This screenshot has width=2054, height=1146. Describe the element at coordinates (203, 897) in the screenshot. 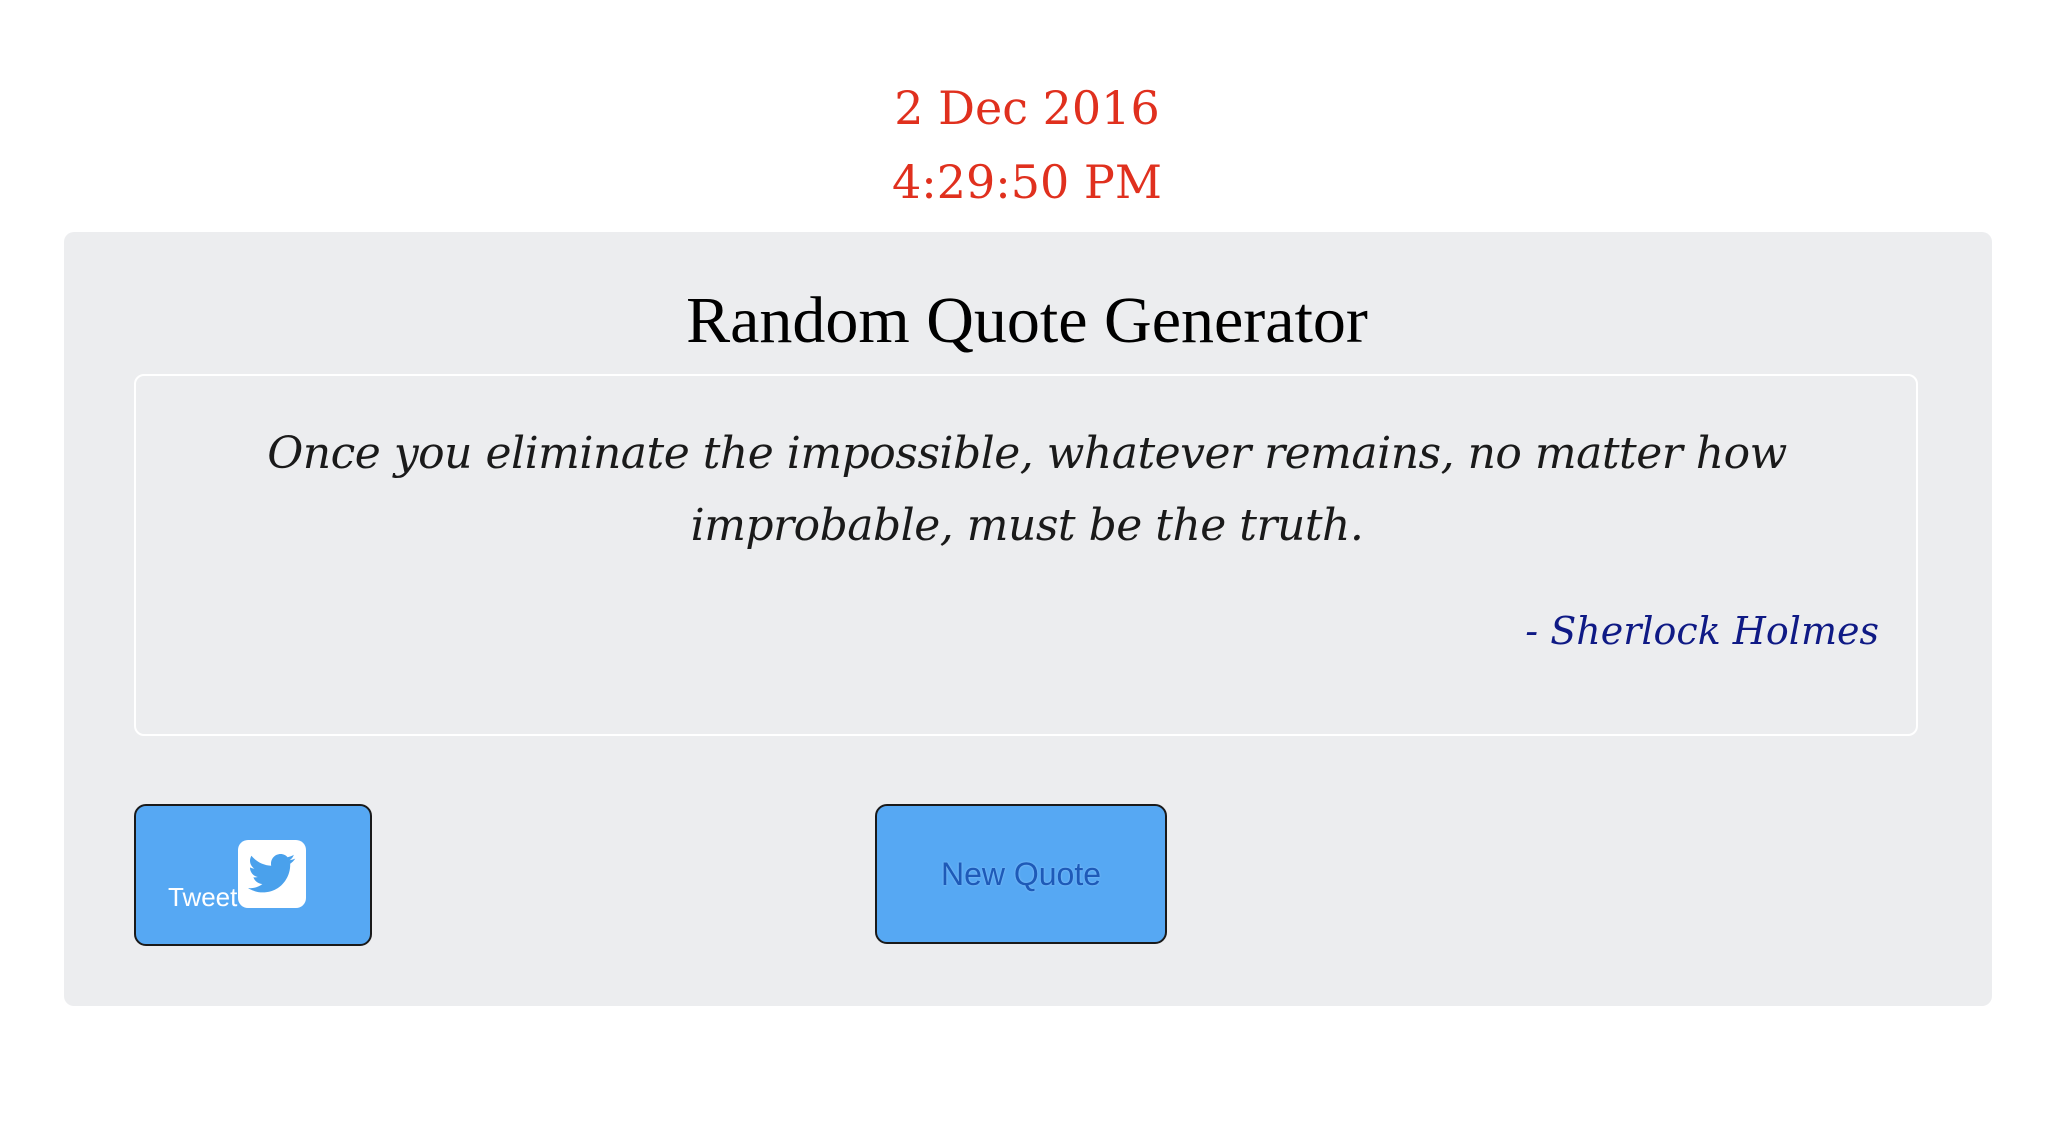

I see `tweet-button-label: Tweet` at that location.